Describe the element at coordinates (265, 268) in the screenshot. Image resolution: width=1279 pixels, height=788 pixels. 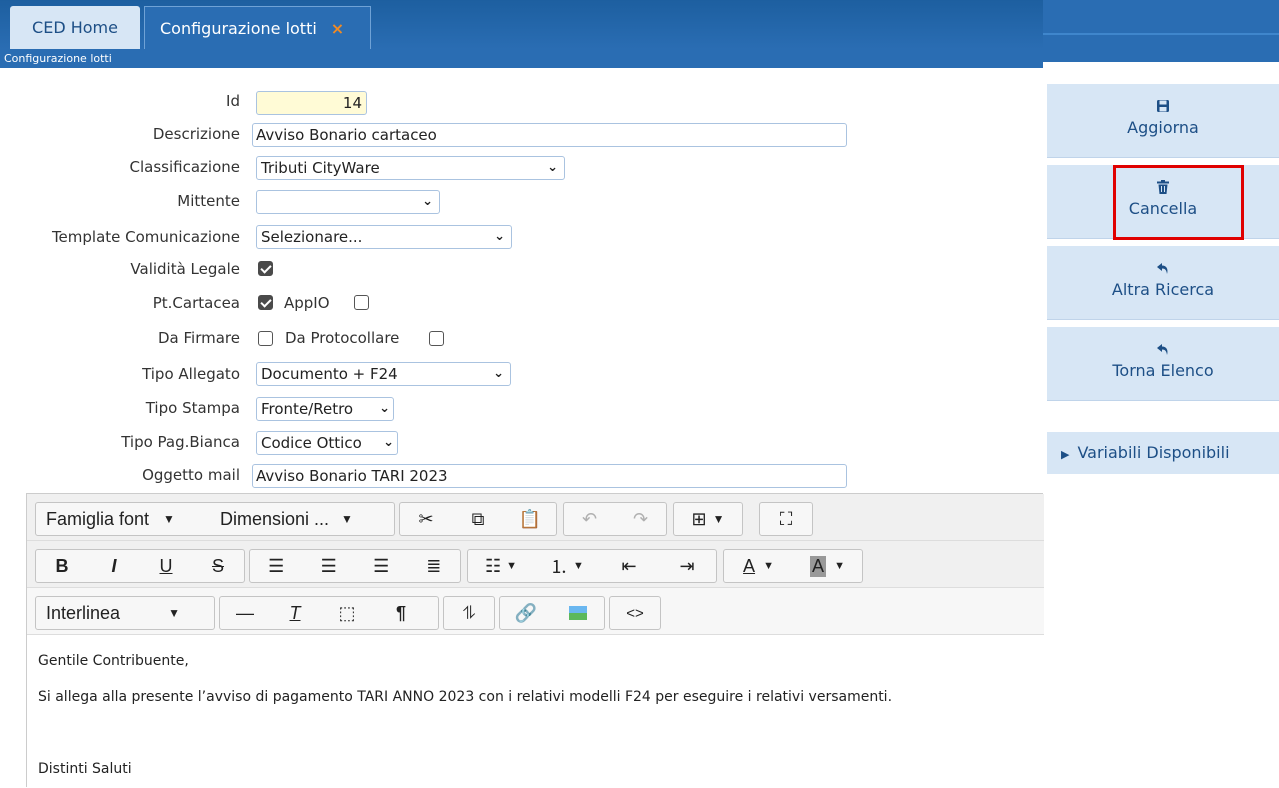
I see `validita-checkbox` at that location.